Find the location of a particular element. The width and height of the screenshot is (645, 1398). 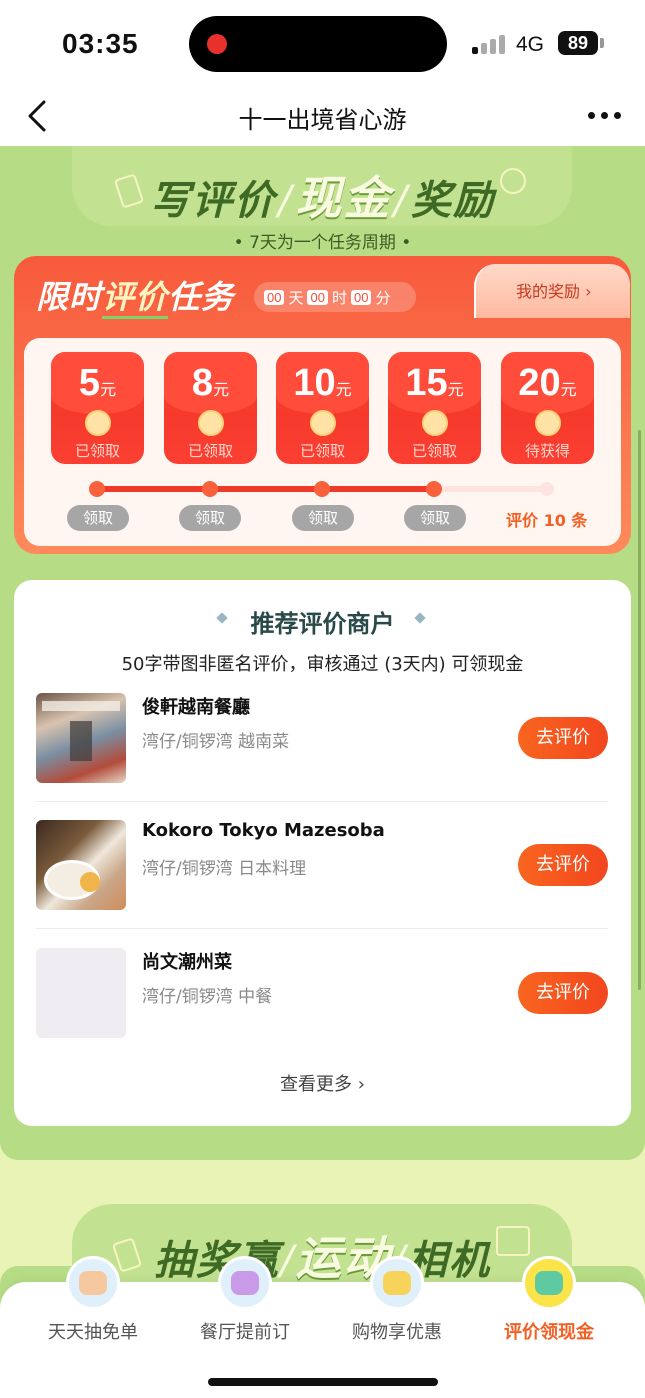

merchants-description: 50字带图非匿名评价，审核通过 (3天内) 可领现金 is located at coordinates (322, 664).